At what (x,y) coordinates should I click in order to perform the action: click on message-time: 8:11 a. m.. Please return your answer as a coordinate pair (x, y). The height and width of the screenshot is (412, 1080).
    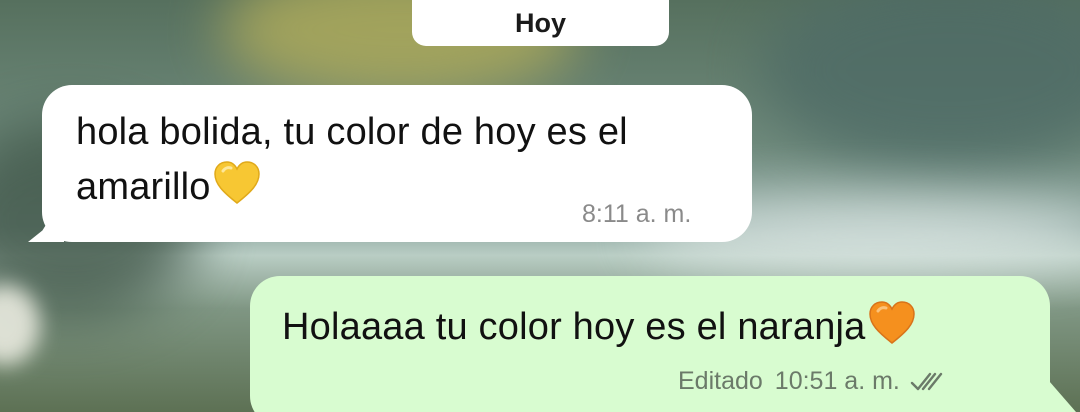
    Looking at the image, I should click on (637, 214).